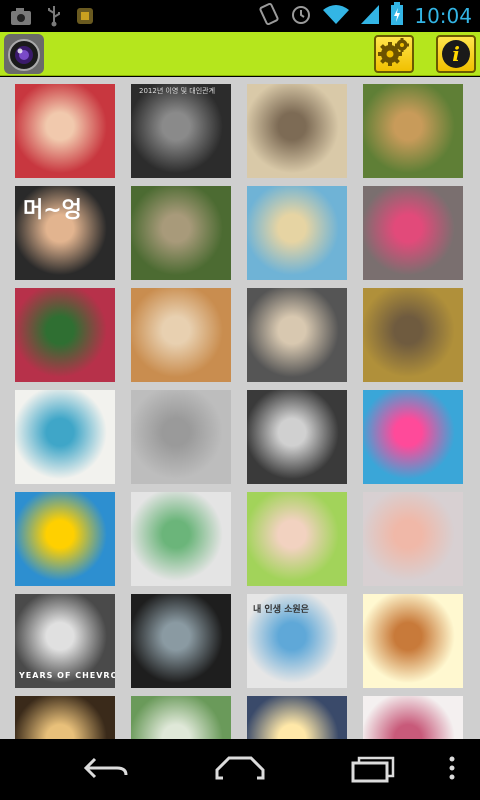  What do you see at coordinates (181, 717) in the screenshot?
I see `thumbnail-photo-handwriting-field` at bounding box center [181, 717].